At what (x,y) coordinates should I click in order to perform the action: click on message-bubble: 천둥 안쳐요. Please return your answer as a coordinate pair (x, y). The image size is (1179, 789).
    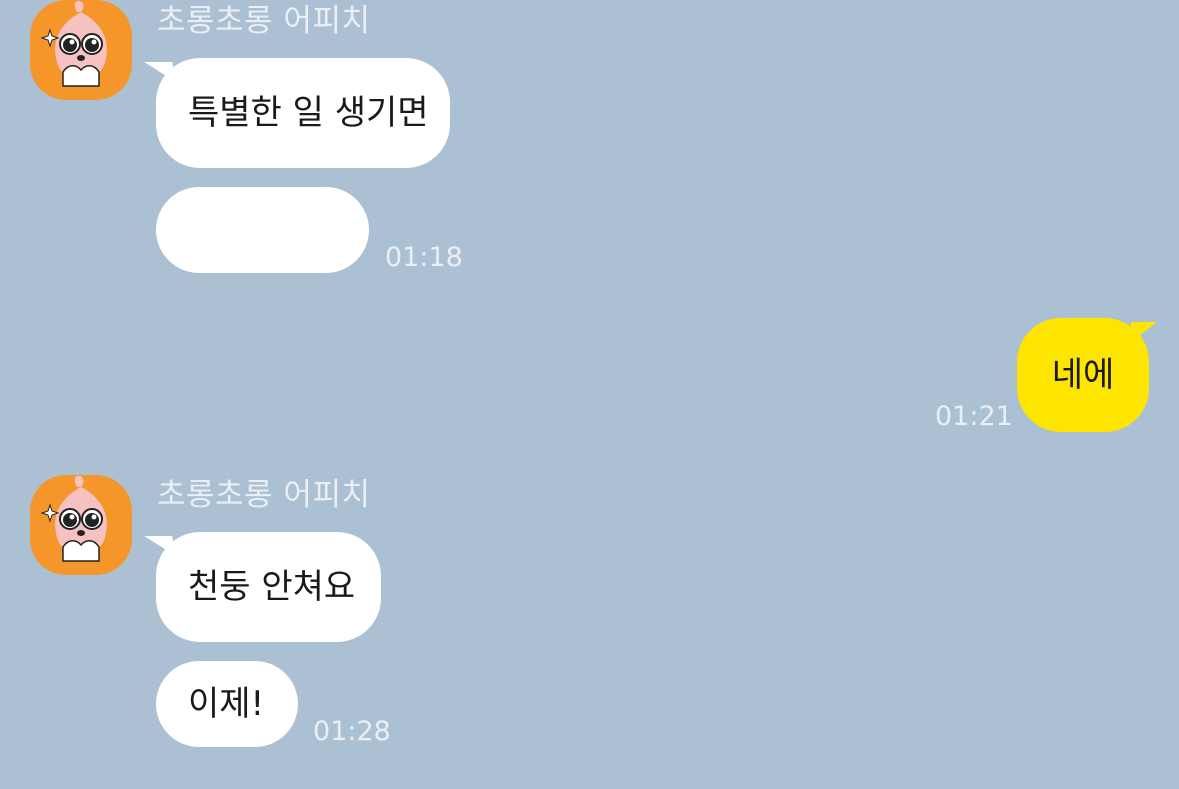
    Looking at the image, I should click on (268, 587).